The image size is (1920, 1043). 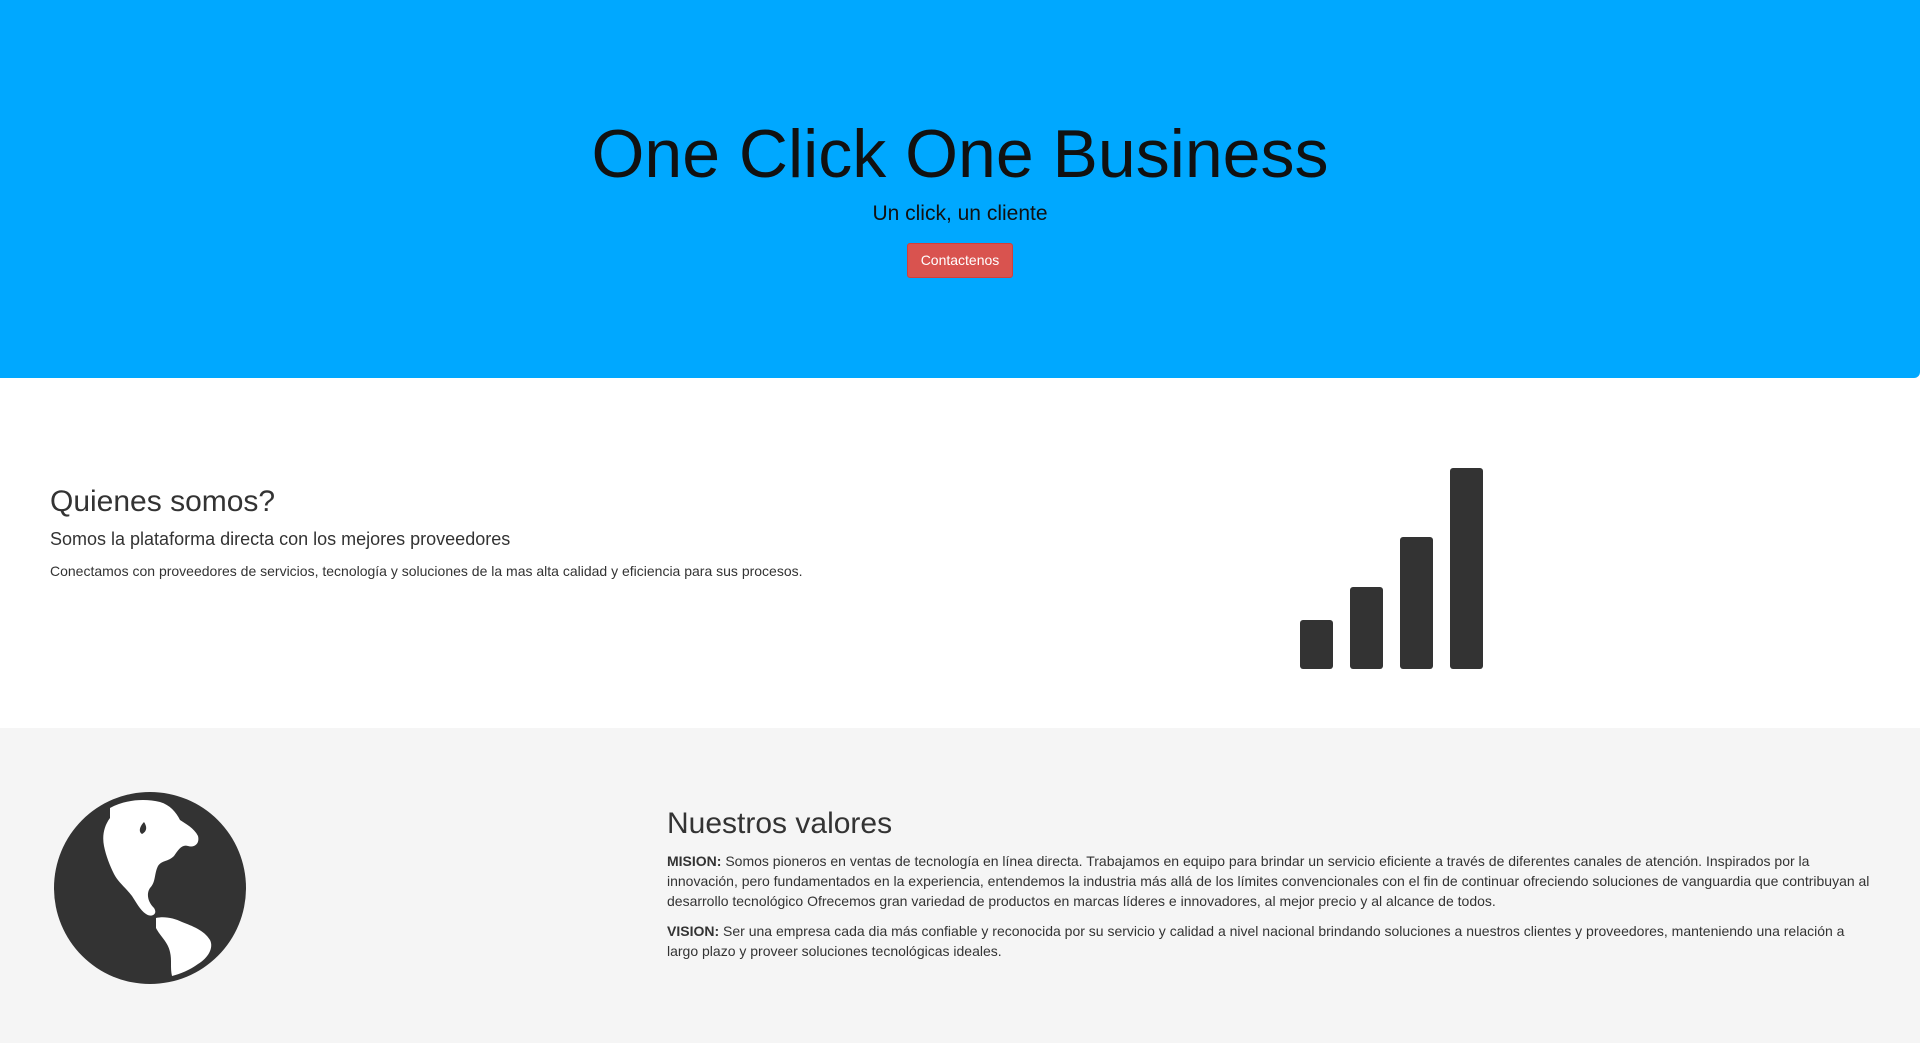 I want to click on mision-label: MISION:, so click(x=694, y=861).